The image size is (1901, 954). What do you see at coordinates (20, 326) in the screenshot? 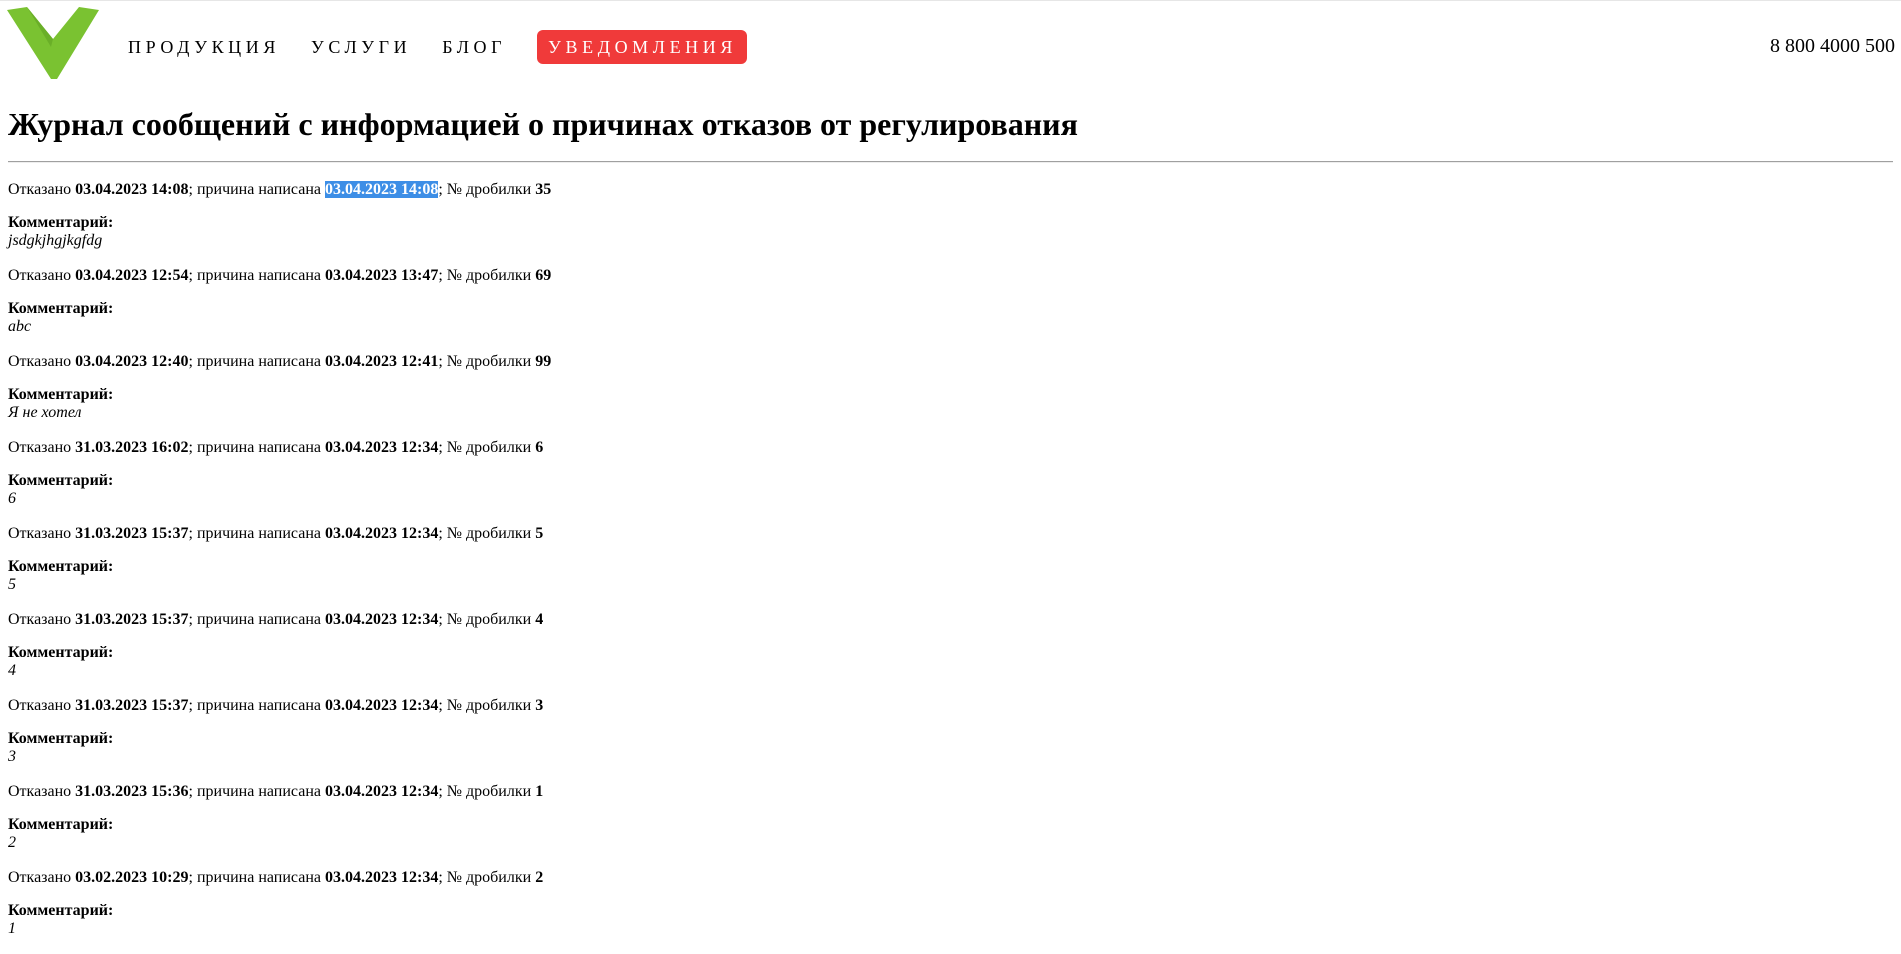
I see `comment-text: abc` at bounding box center [20, 326].